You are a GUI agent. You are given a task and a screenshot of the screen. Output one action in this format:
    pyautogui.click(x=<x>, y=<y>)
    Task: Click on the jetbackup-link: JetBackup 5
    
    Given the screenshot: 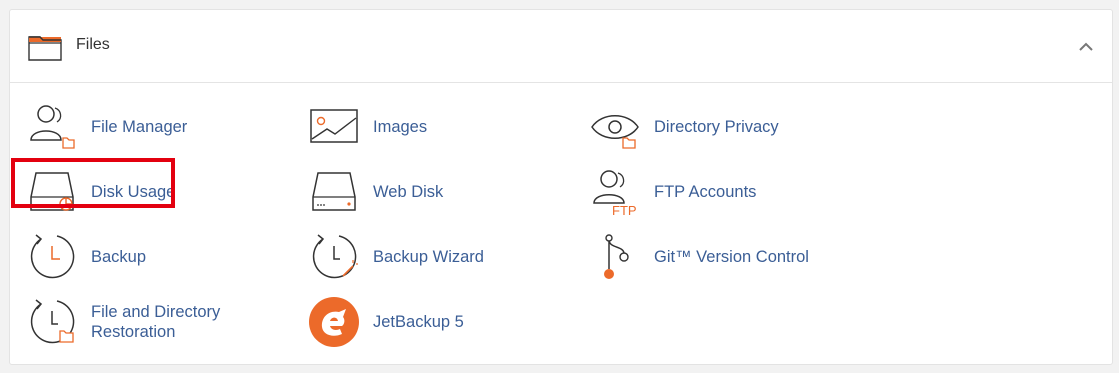 What is the action you would take?
    pyautogui.click(x=409, y=322)
    